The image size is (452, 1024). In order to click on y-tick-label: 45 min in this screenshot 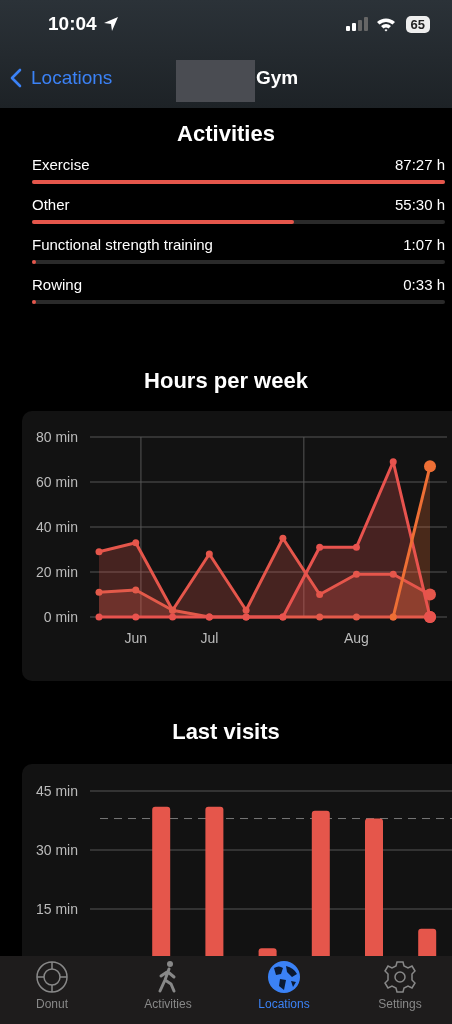, I will do `click(56, 791)`.